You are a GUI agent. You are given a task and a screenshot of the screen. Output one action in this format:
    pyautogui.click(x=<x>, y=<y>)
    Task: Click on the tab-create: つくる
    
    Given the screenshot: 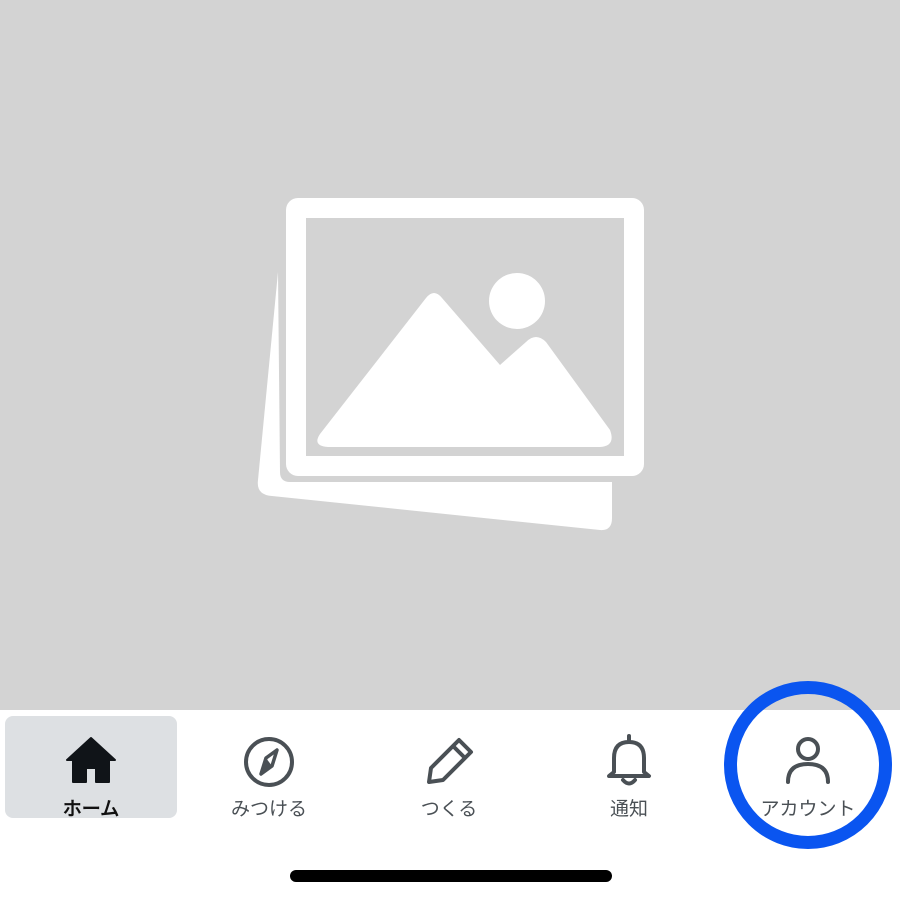 What is the action you would take?
    pyautogui.click(x=449, y=768)
    